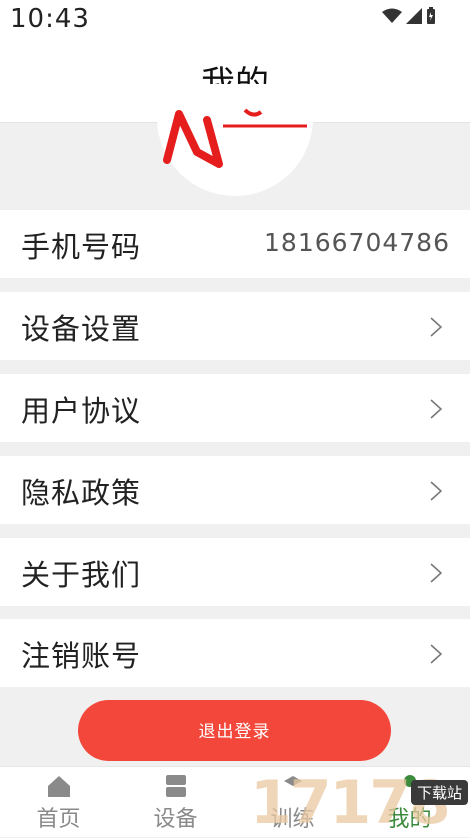  I want to click on row-delete-account: 注销账号, so click(235, 653).